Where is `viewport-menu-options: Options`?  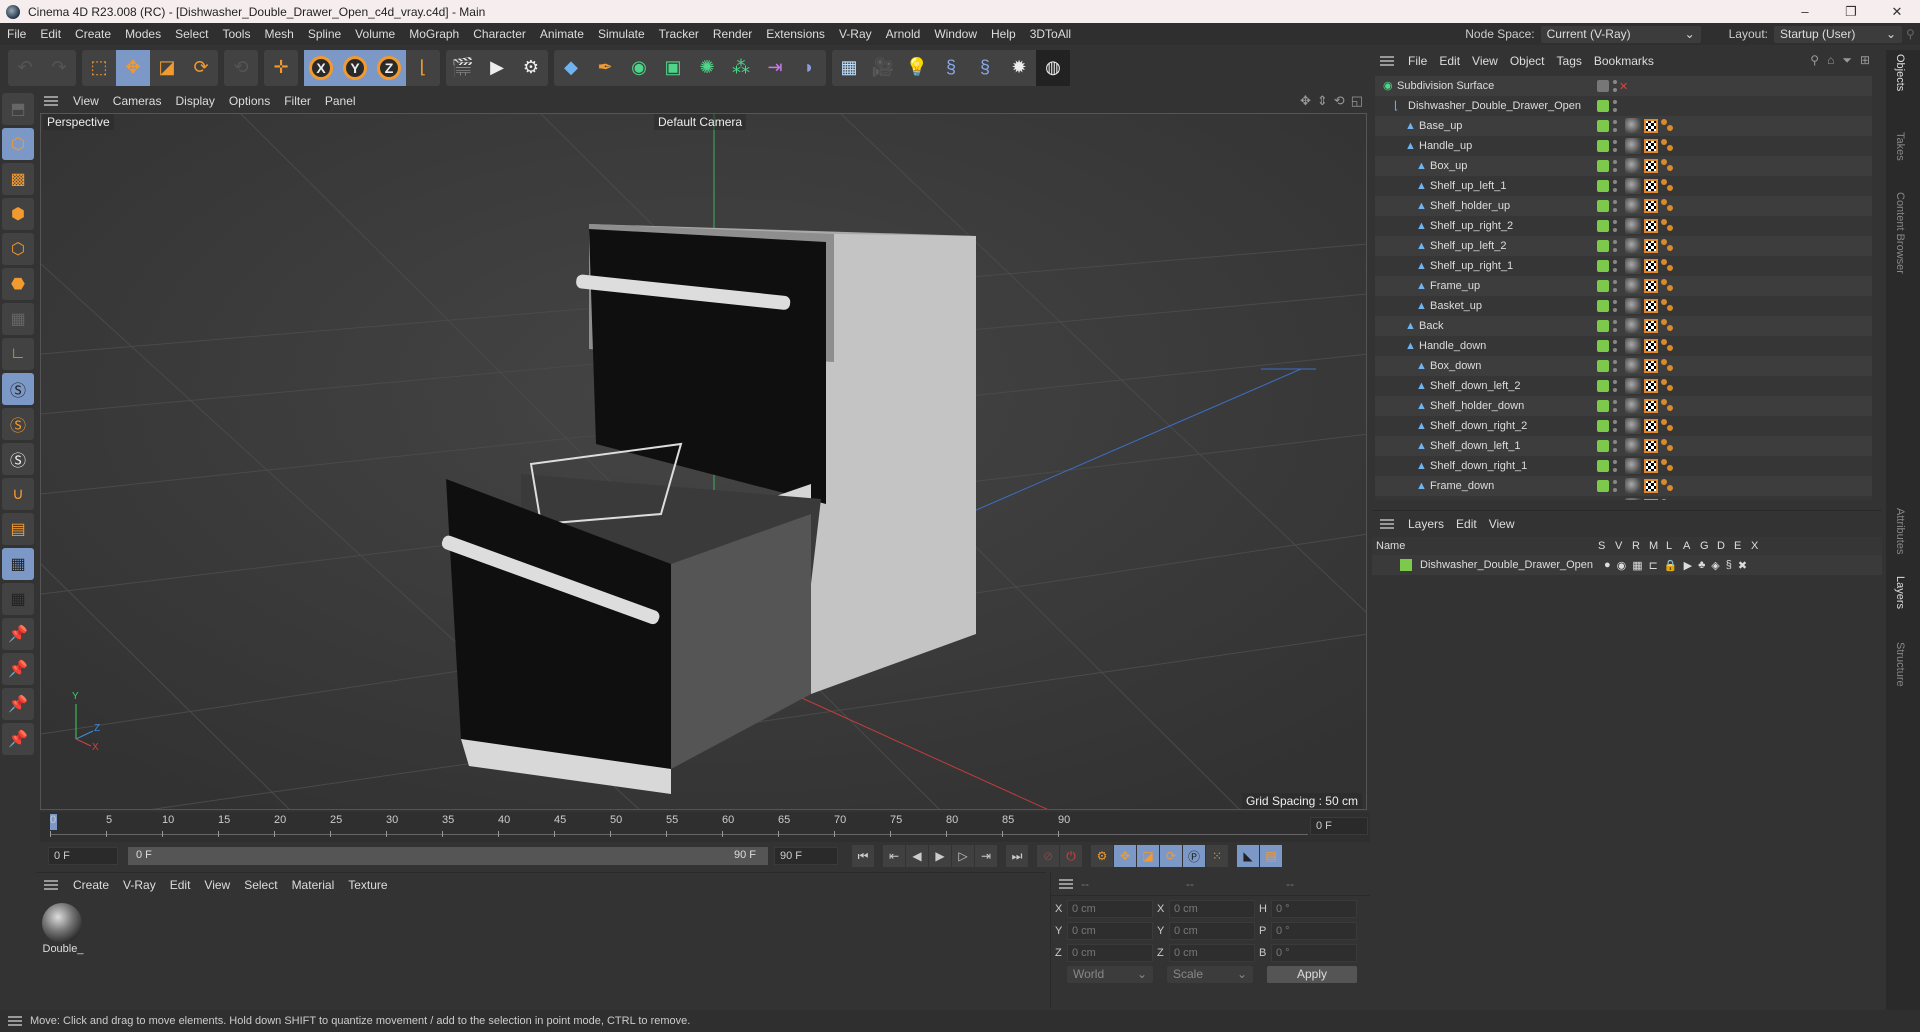 viewport-menu-options: Options is located at coordinates (249, 101).